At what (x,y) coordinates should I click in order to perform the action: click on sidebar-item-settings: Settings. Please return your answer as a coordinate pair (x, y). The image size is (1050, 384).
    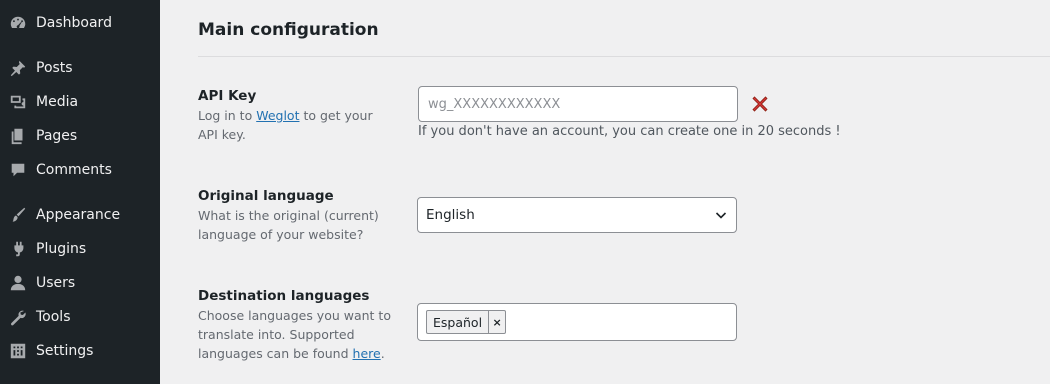
    Looking at the image, I should click on (80, 351).